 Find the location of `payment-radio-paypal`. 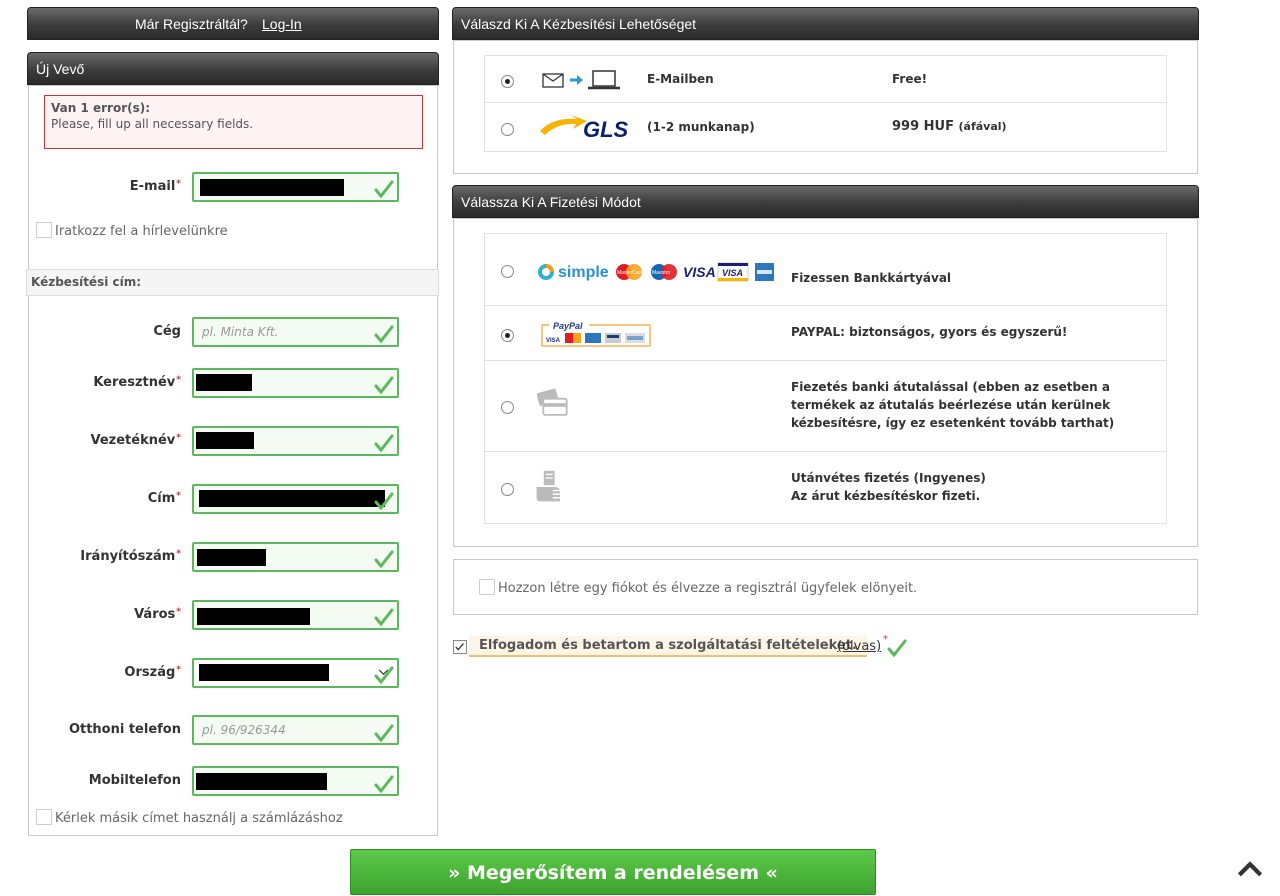

payment-radio-paypal is located at coordinates (507, 335).